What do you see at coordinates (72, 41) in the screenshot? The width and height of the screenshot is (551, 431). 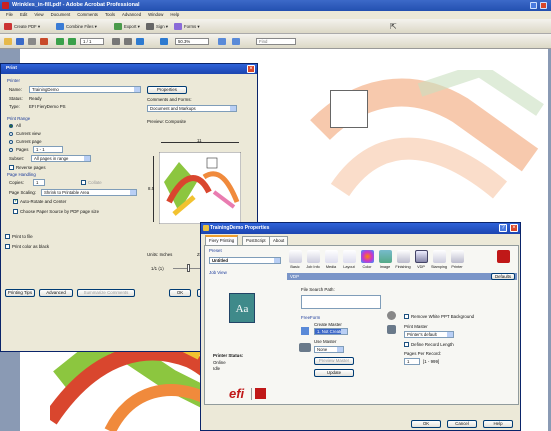 I see `next-page-icon` at bounding box center [72, 41].